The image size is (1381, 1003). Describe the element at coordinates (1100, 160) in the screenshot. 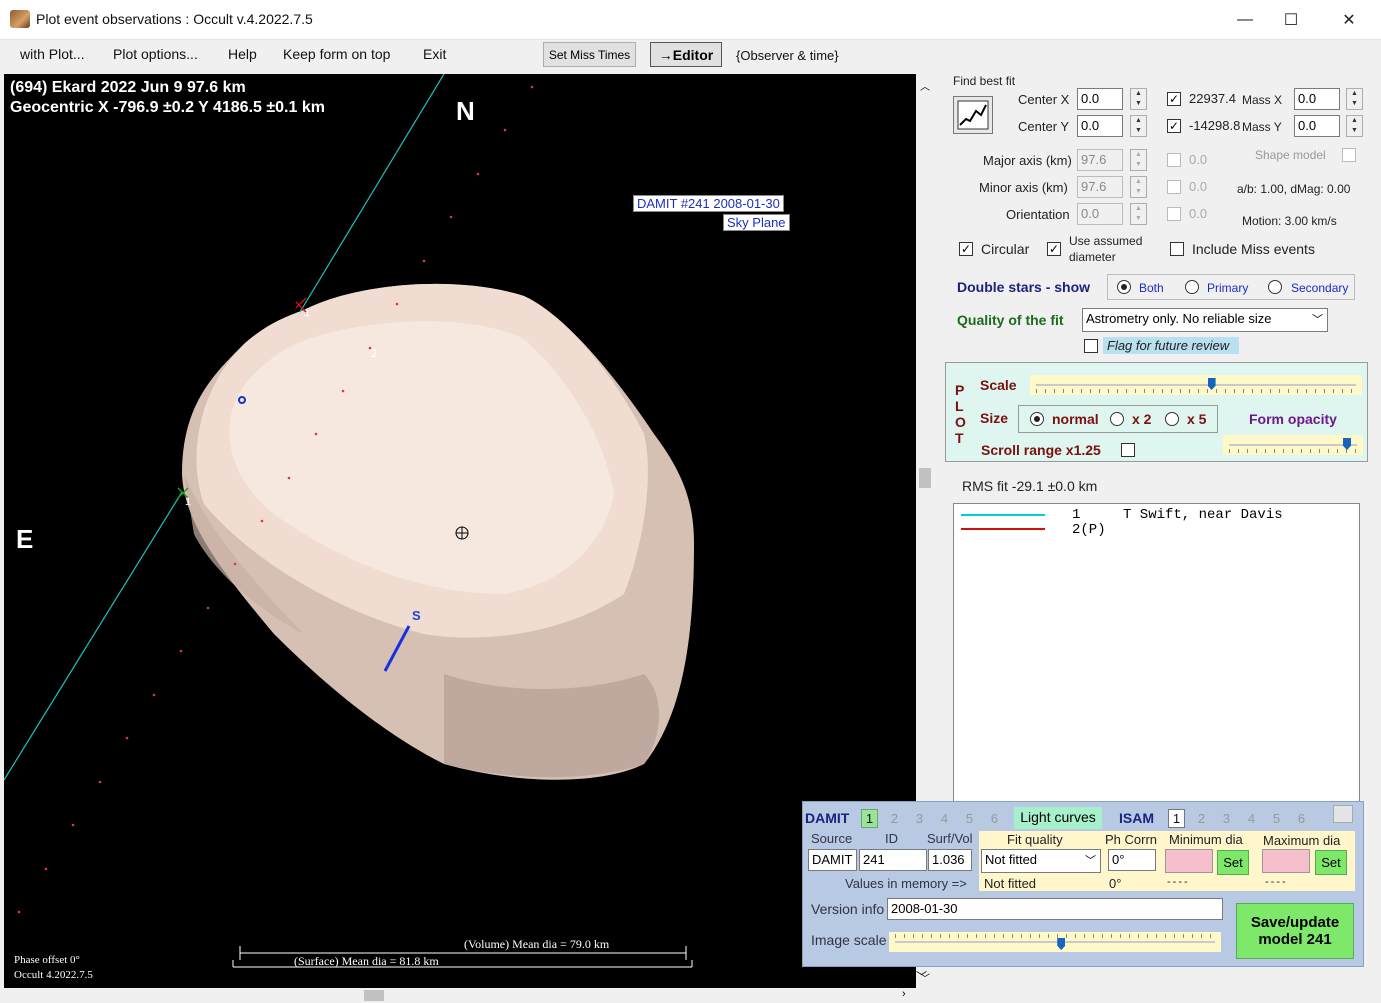

I see `major-axis-input: 97.6` at that location.